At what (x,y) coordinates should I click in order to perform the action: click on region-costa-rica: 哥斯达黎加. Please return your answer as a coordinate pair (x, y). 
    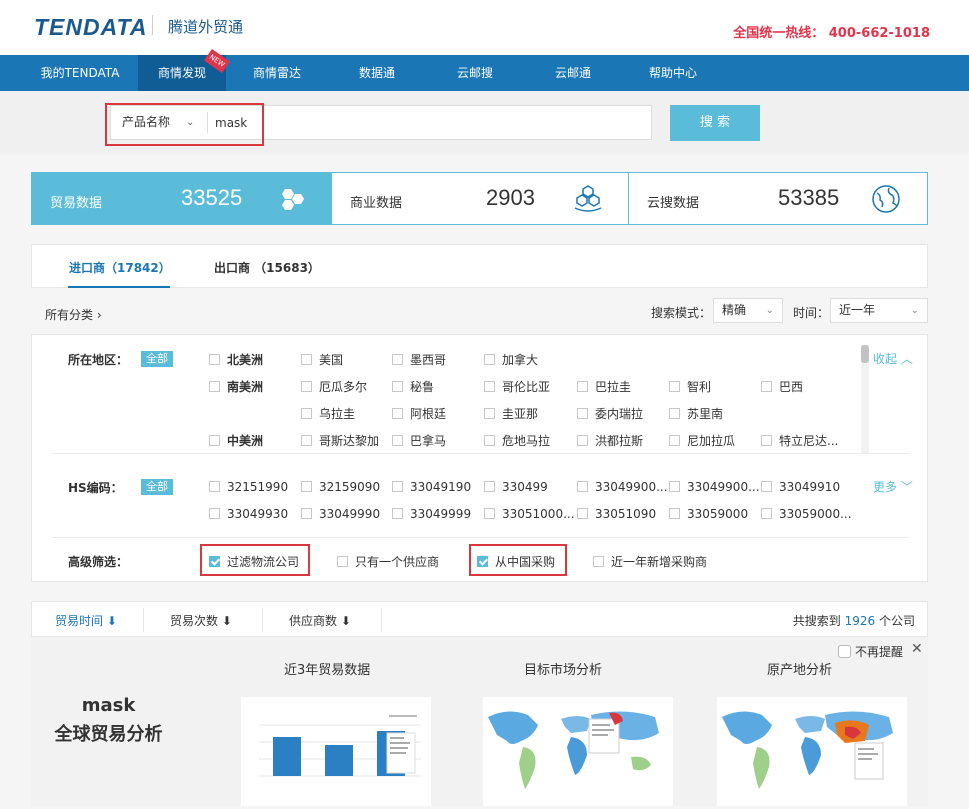
    Looking at the image, I should click on (340, 440).